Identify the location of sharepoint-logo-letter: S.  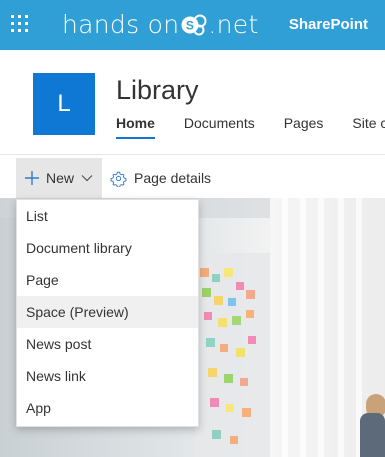
(190, 26).